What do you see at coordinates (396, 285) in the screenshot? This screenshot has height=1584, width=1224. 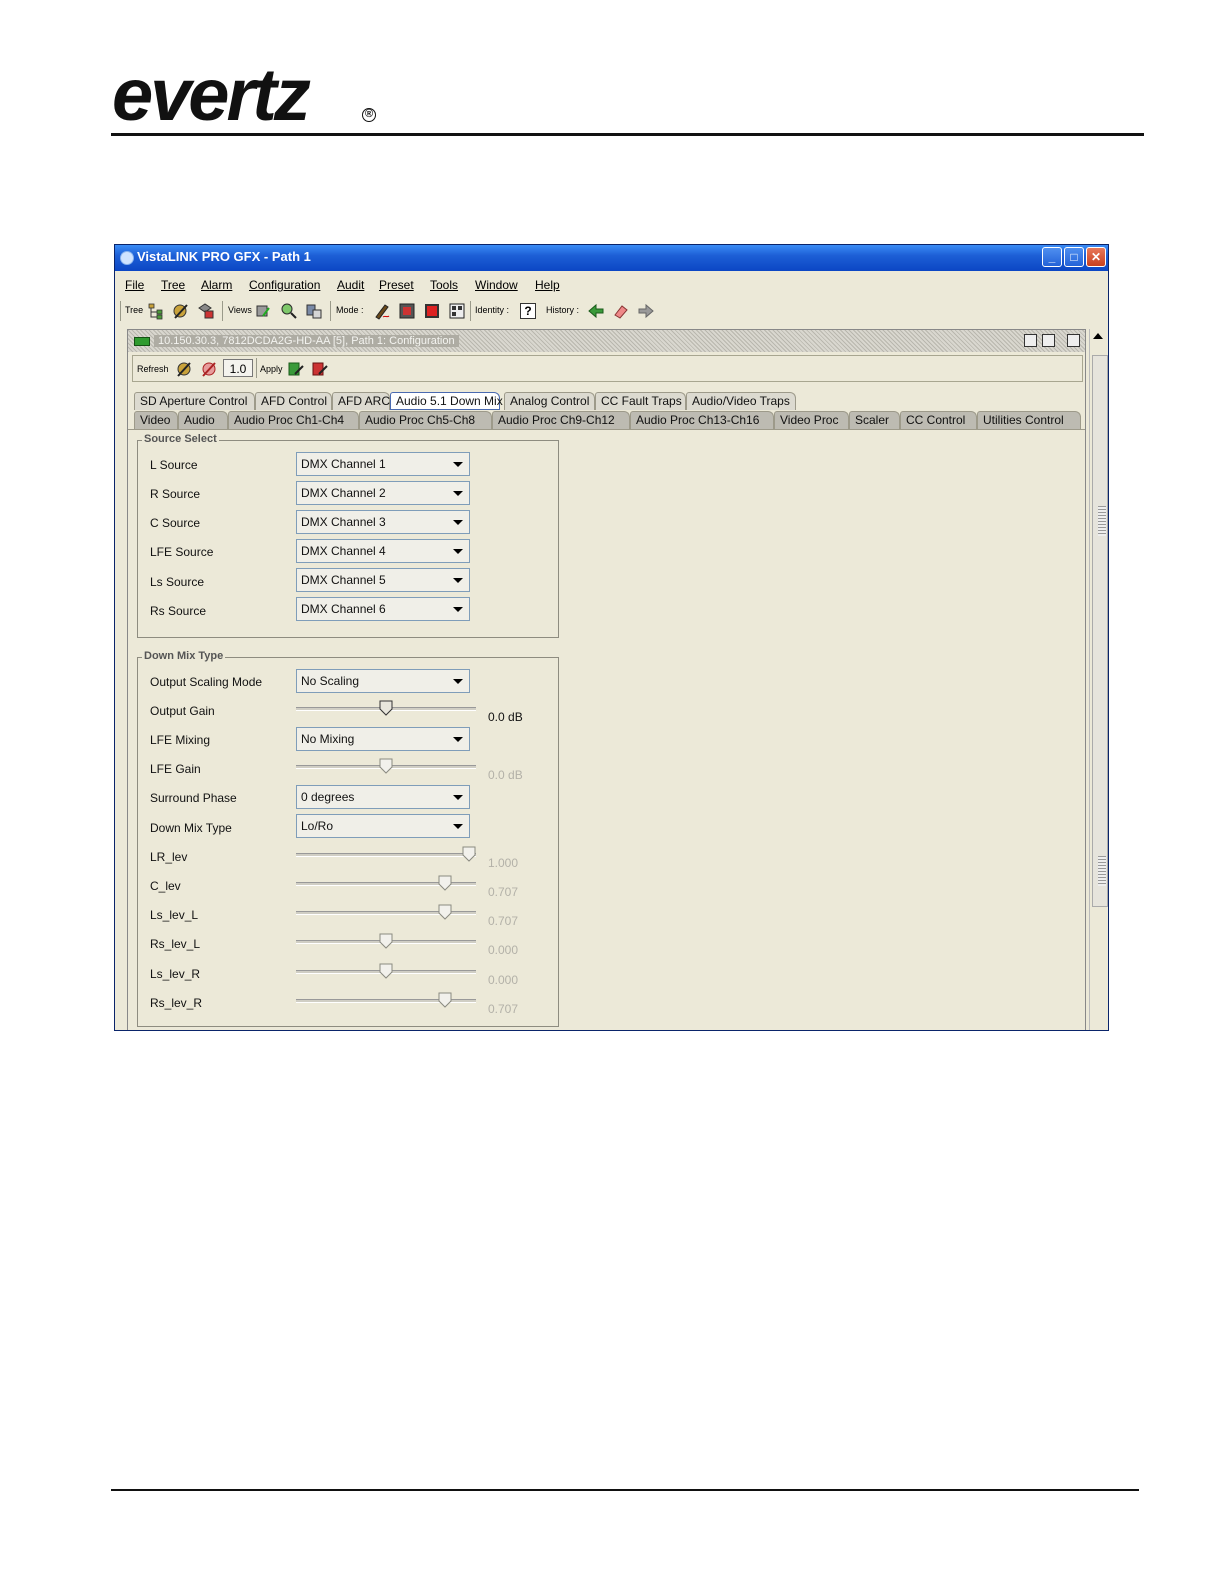 I see `menu-preset: Preset` at bounding box center [396, 285].